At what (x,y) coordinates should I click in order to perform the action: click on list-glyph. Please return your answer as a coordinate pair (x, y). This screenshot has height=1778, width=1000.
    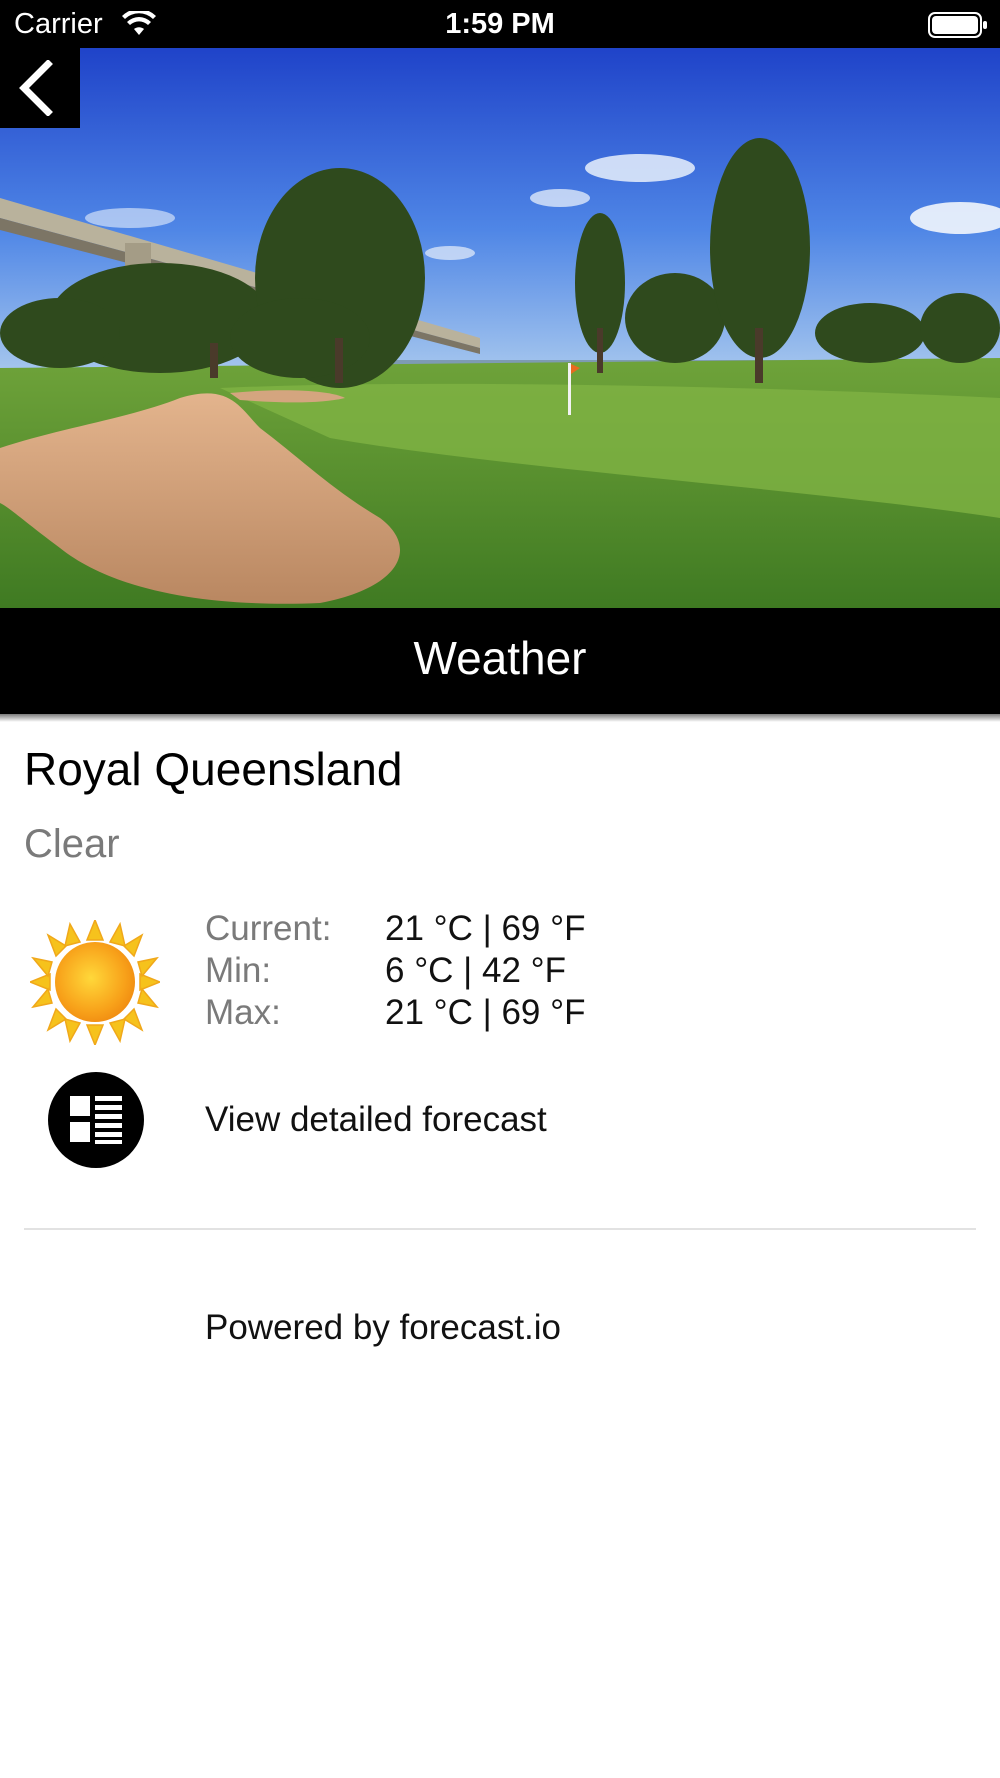
    Looking at the image, I should click on (96, 1120).